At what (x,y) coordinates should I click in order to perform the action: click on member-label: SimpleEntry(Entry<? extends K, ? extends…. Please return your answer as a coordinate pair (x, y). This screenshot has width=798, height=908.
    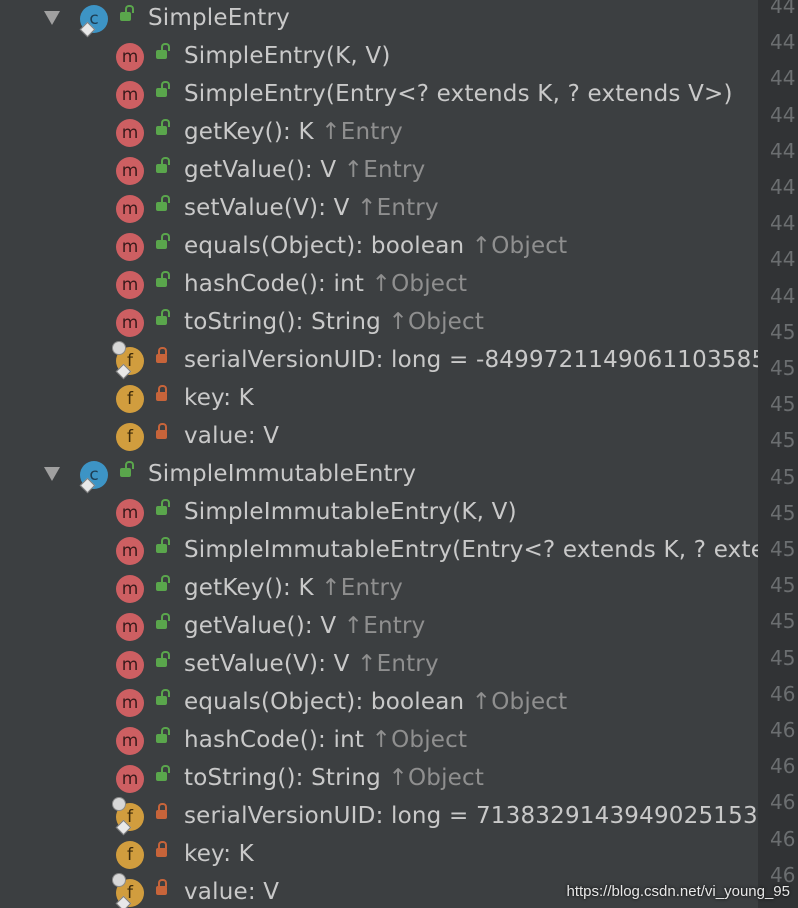
    Looking at the image, I should click on (458, 94).